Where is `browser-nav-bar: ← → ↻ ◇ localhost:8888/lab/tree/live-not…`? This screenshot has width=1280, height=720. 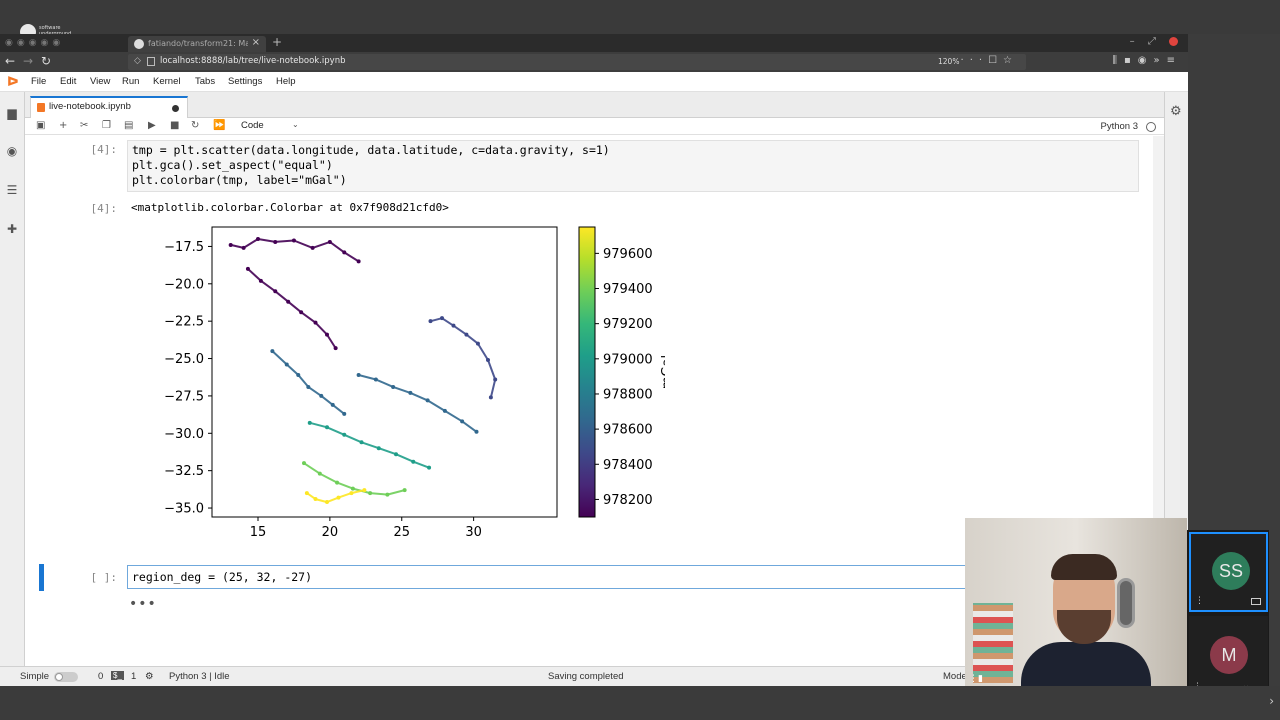
browser-nav-bar: ← → ↻ ◇ localhost:8888/lab/tree/live-not… is located at coordinates (594, 62).